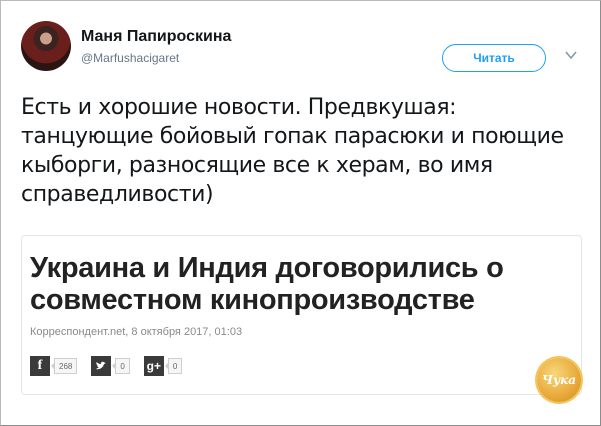 This screenshot has width=601, height=426. I want to click on chevron-down-icon, so click(571, 55).